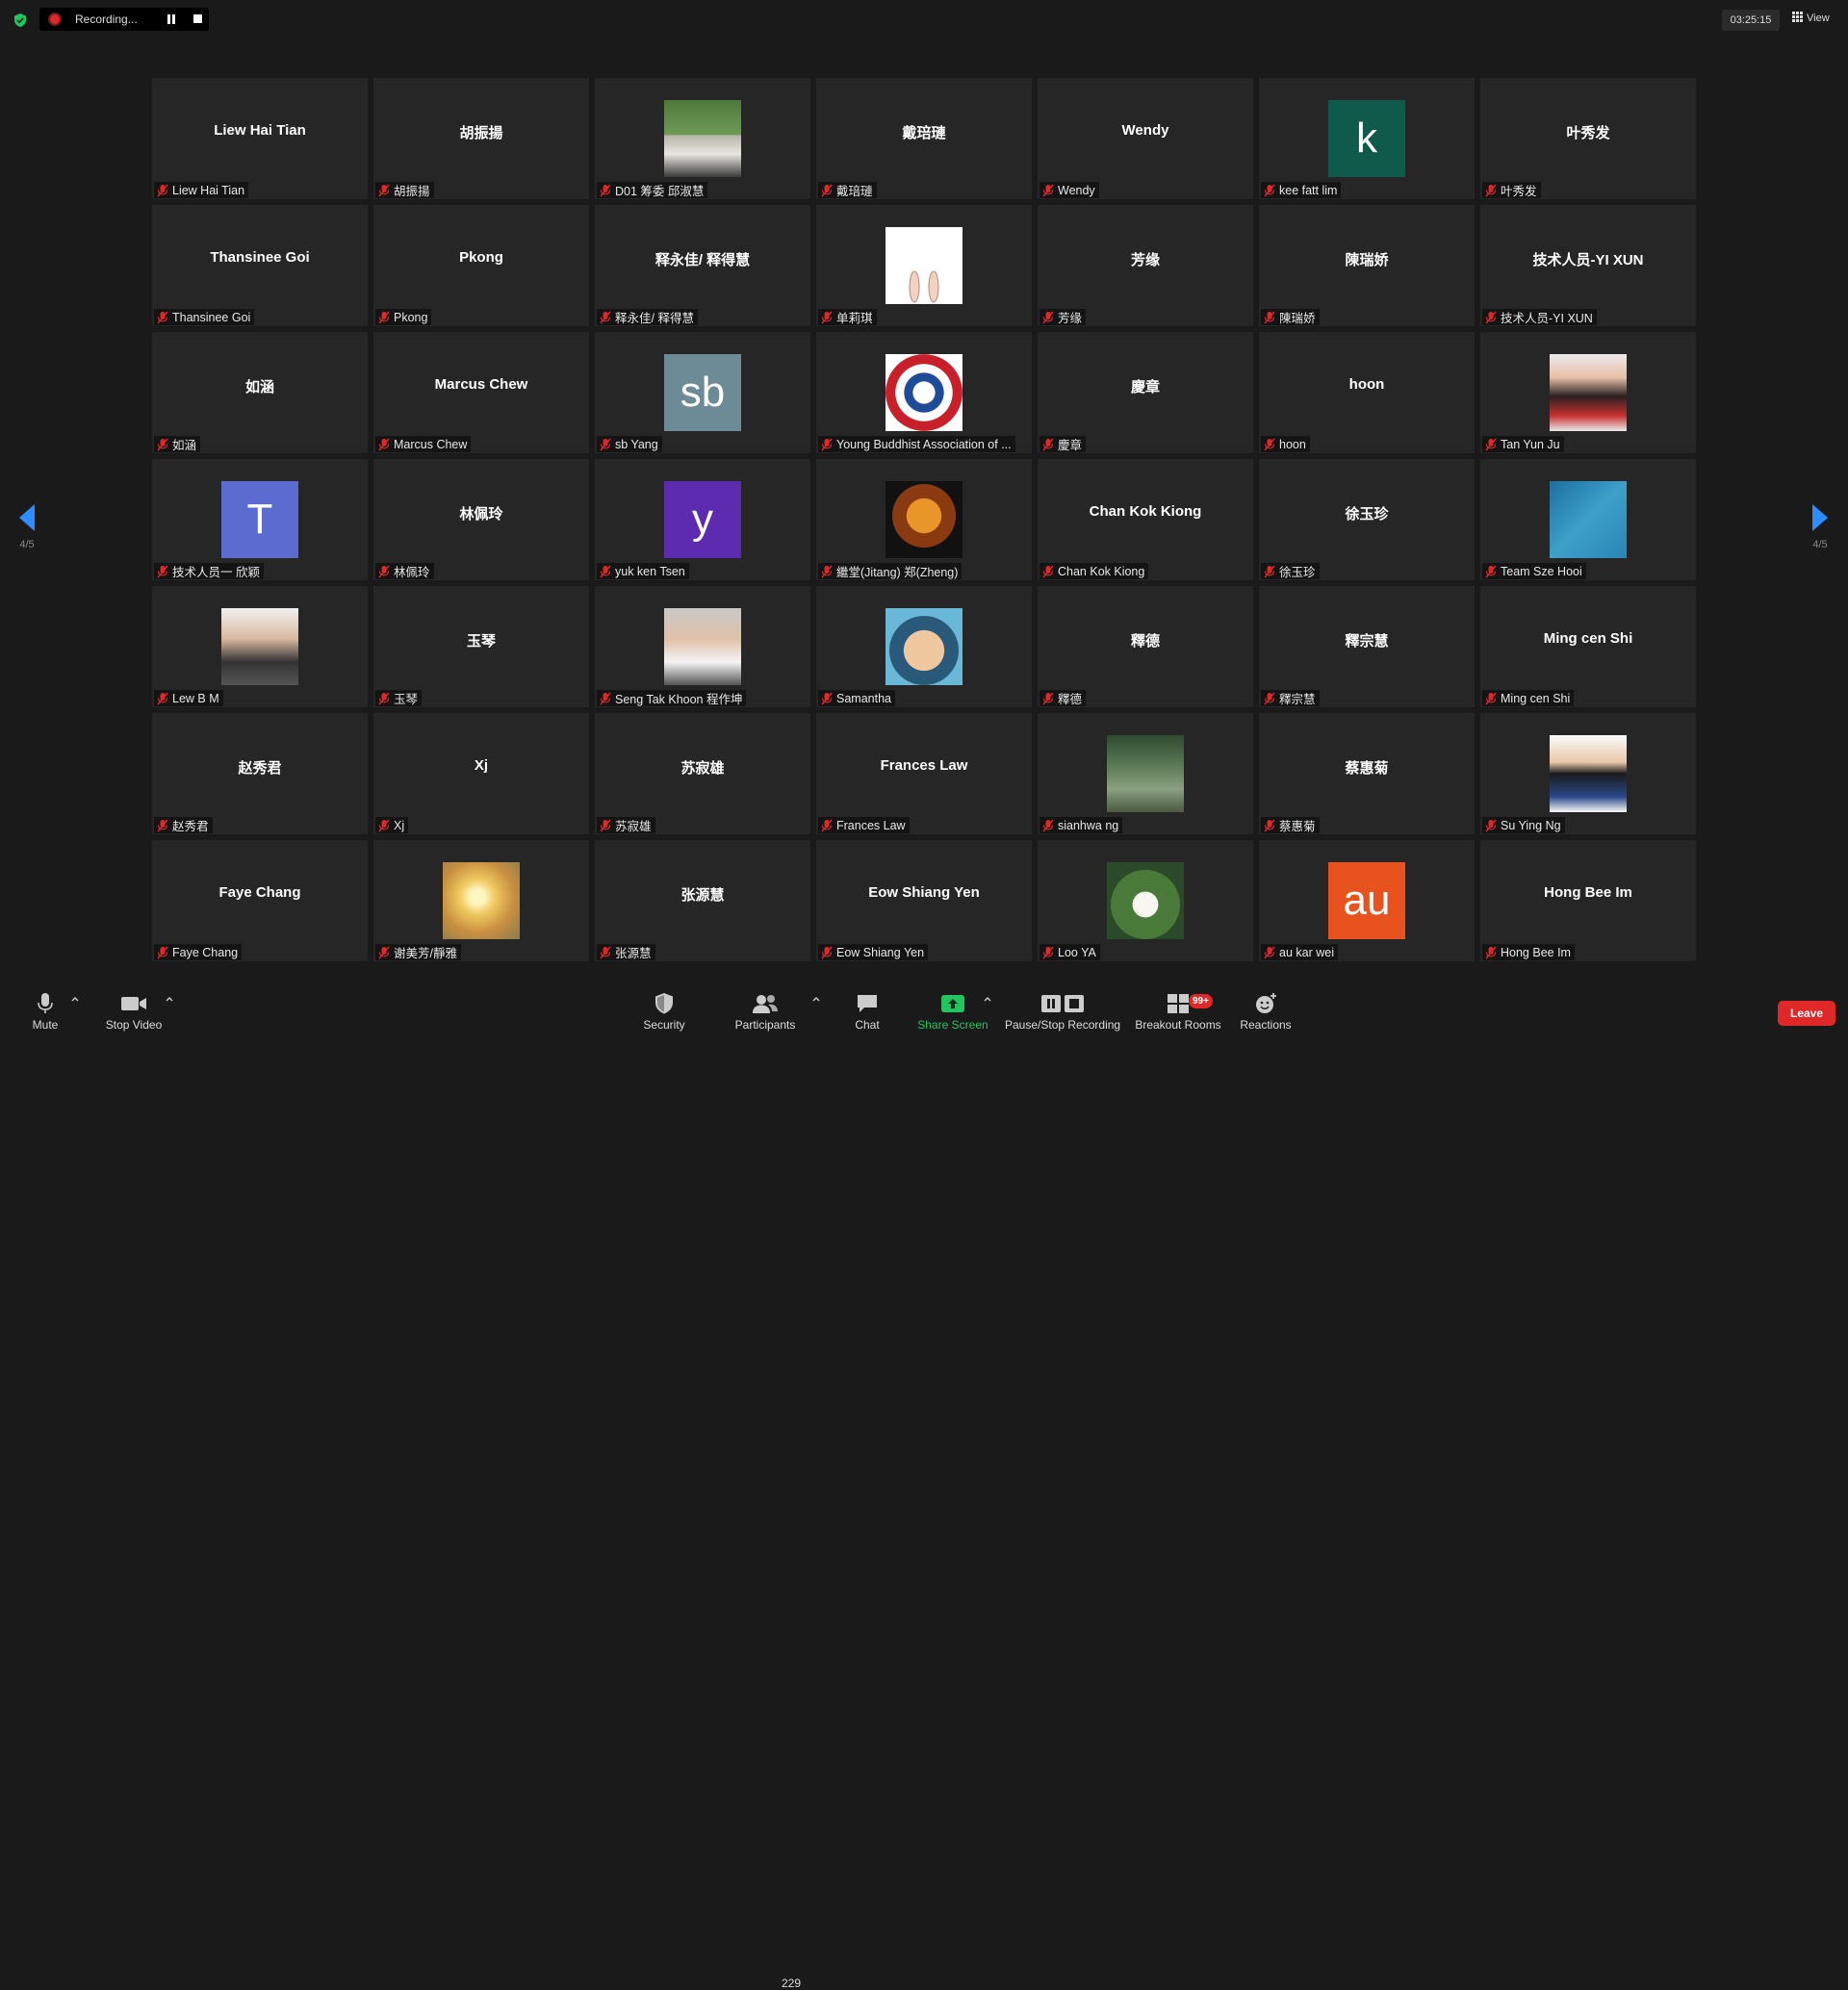 The width and height of the screenshot is (1848, 1990). What do you see at coordinates (1547, 318) in the screenshot?
I see `participant-name: 技术人员-YI XUN` at bounding box center [1547, 318].